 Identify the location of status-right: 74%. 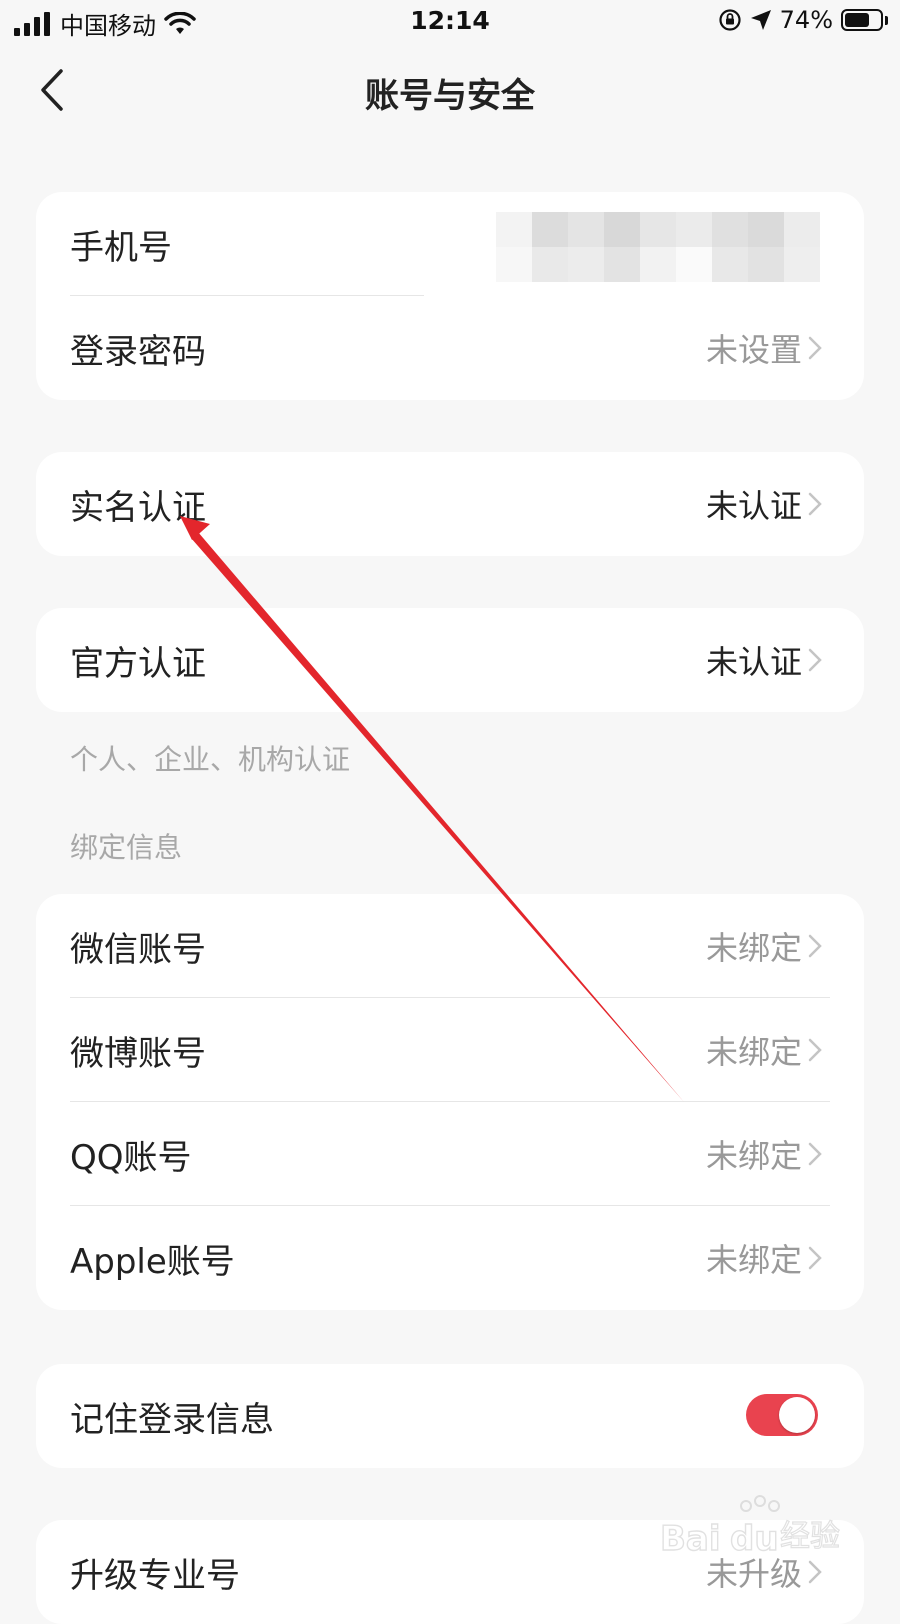
(803, 20).